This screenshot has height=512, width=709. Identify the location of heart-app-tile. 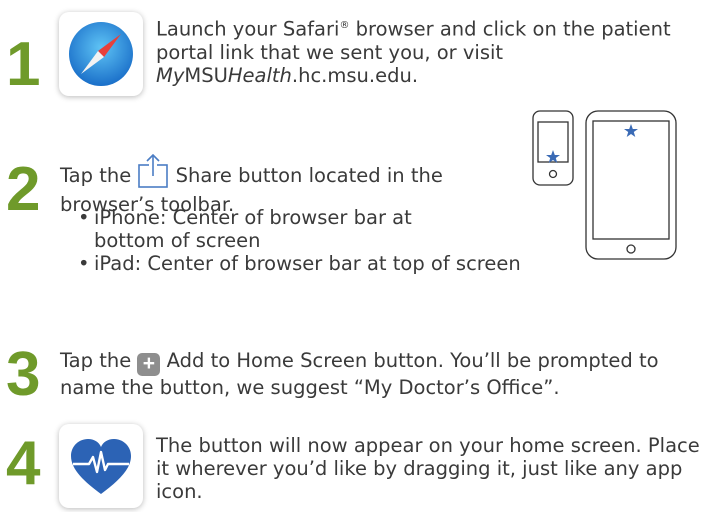
(101, 466).